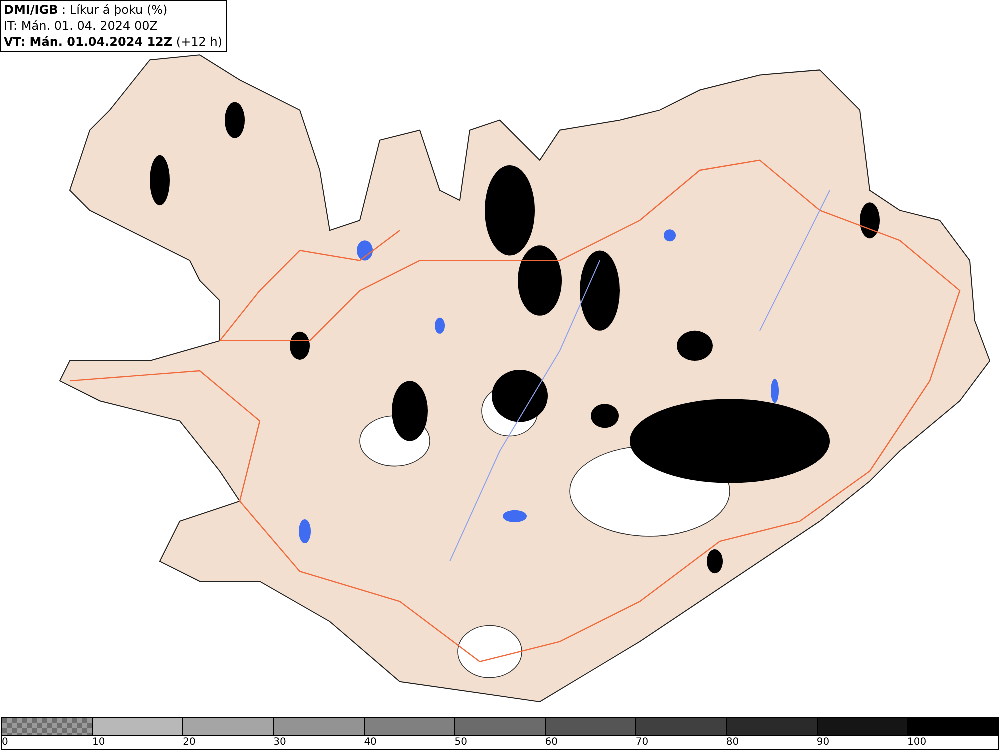 Image resolution: width=1000 pixels, height=750 pixels. Describe the element at coordinates (99, 742) in the screenshot. I see `legend-tick-label: 10` at that location.